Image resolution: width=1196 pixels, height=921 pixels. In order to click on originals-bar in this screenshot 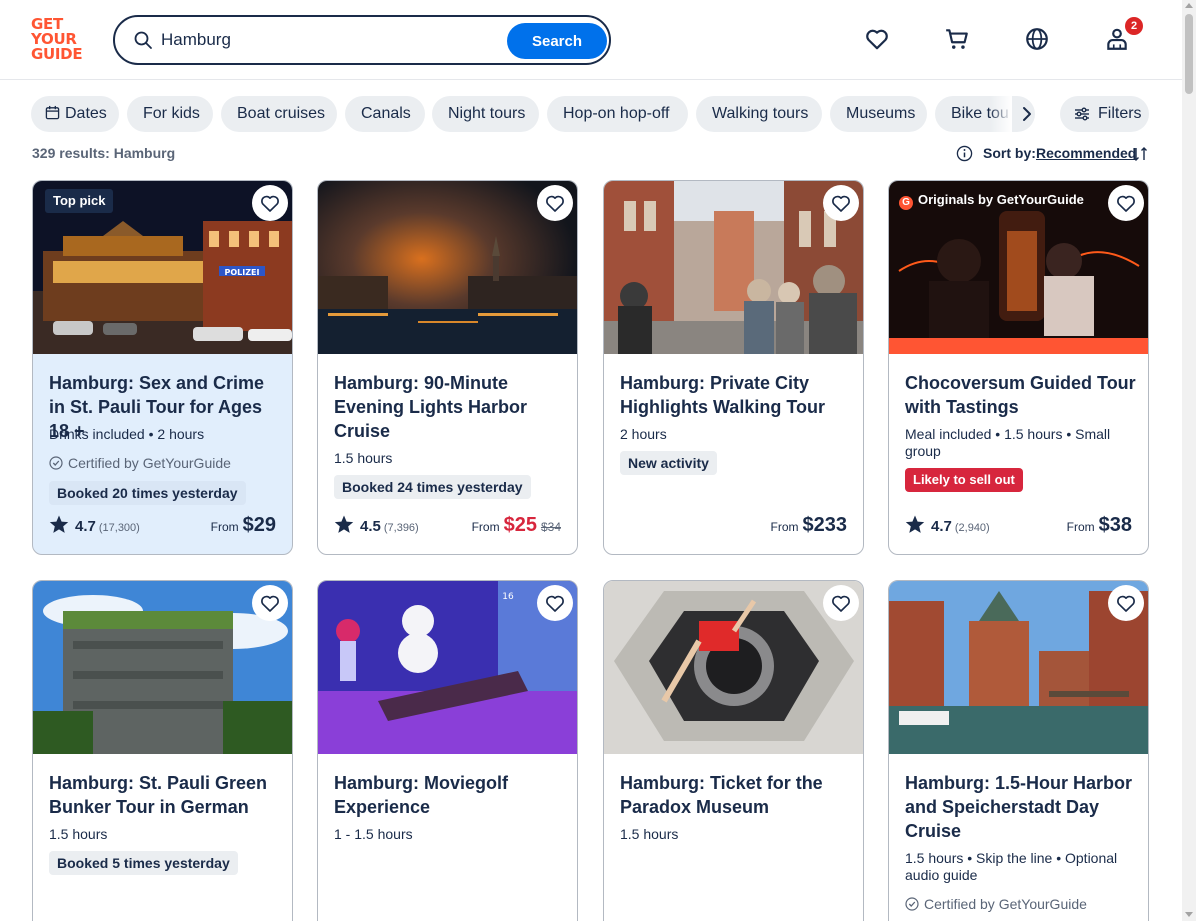, I will do `click(1018, 346)`.